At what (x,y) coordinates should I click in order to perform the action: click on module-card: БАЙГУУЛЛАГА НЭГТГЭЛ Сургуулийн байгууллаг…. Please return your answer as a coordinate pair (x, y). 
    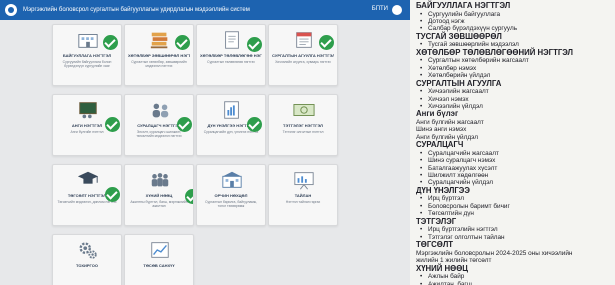
    Looking at the image, I should click on (87, 55).